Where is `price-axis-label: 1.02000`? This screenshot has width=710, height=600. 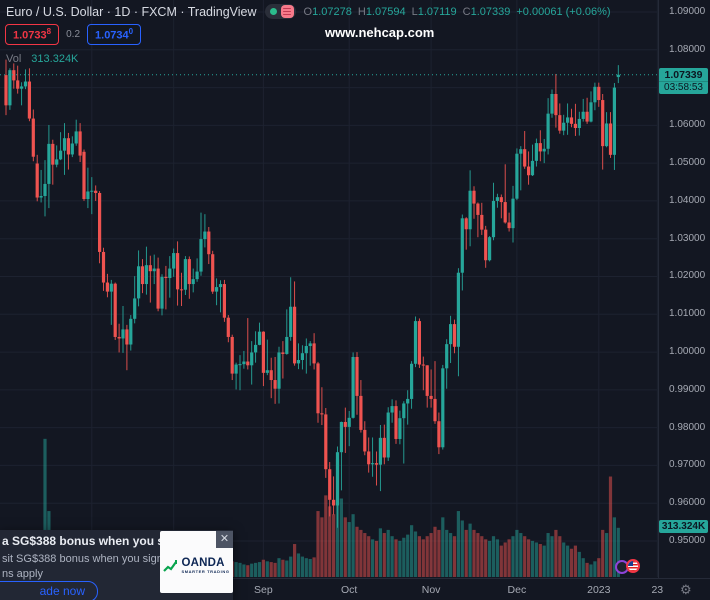 price-axis-label: 1.02000 is located at coordinates (687, 276).